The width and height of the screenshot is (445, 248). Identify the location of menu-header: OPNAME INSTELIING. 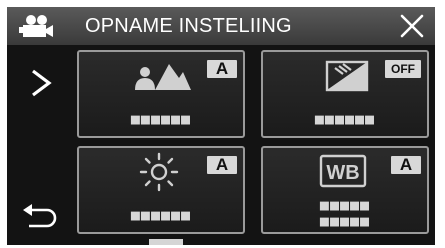
(221, 26).